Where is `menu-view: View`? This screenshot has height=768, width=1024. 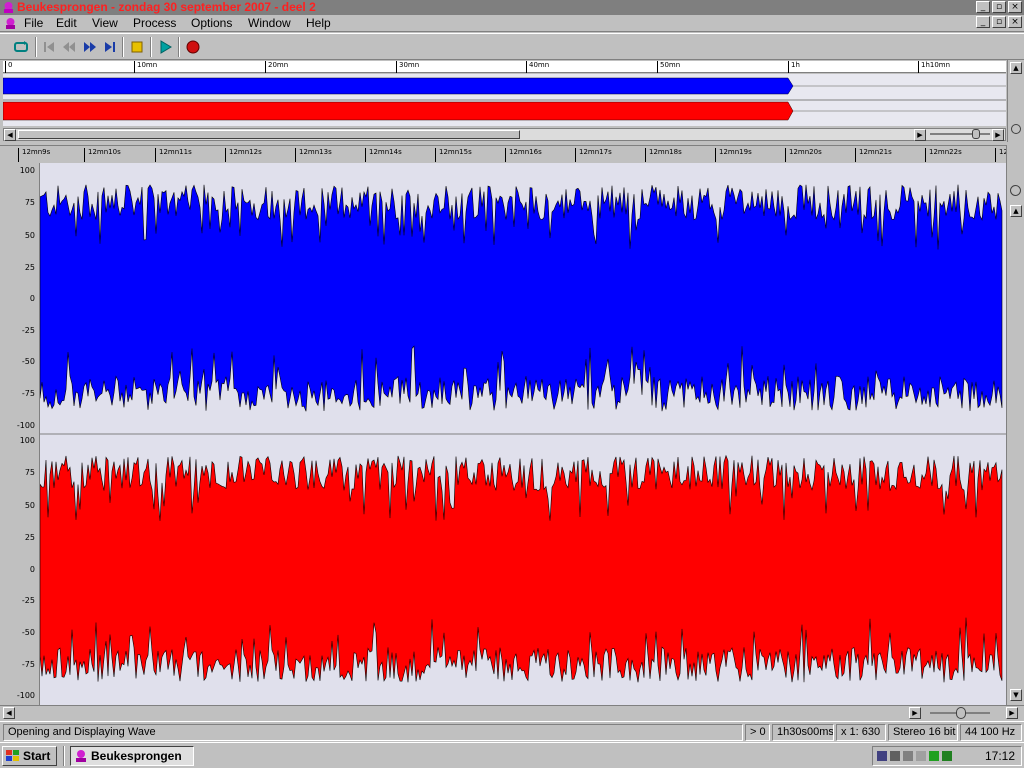 menu-view: View is located at coordinates (105, 23).